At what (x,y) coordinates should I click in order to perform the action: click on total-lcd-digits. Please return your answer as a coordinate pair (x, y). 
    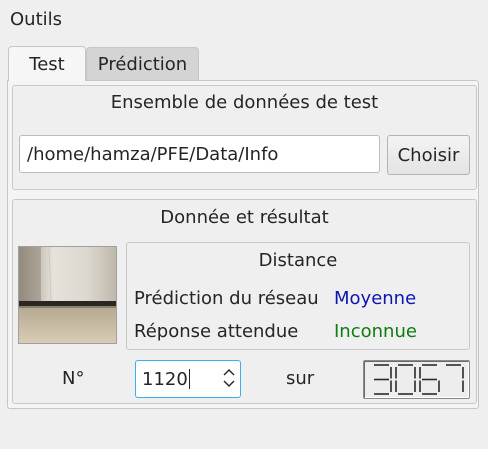
    Looking at the image, I should click on (419, 379).